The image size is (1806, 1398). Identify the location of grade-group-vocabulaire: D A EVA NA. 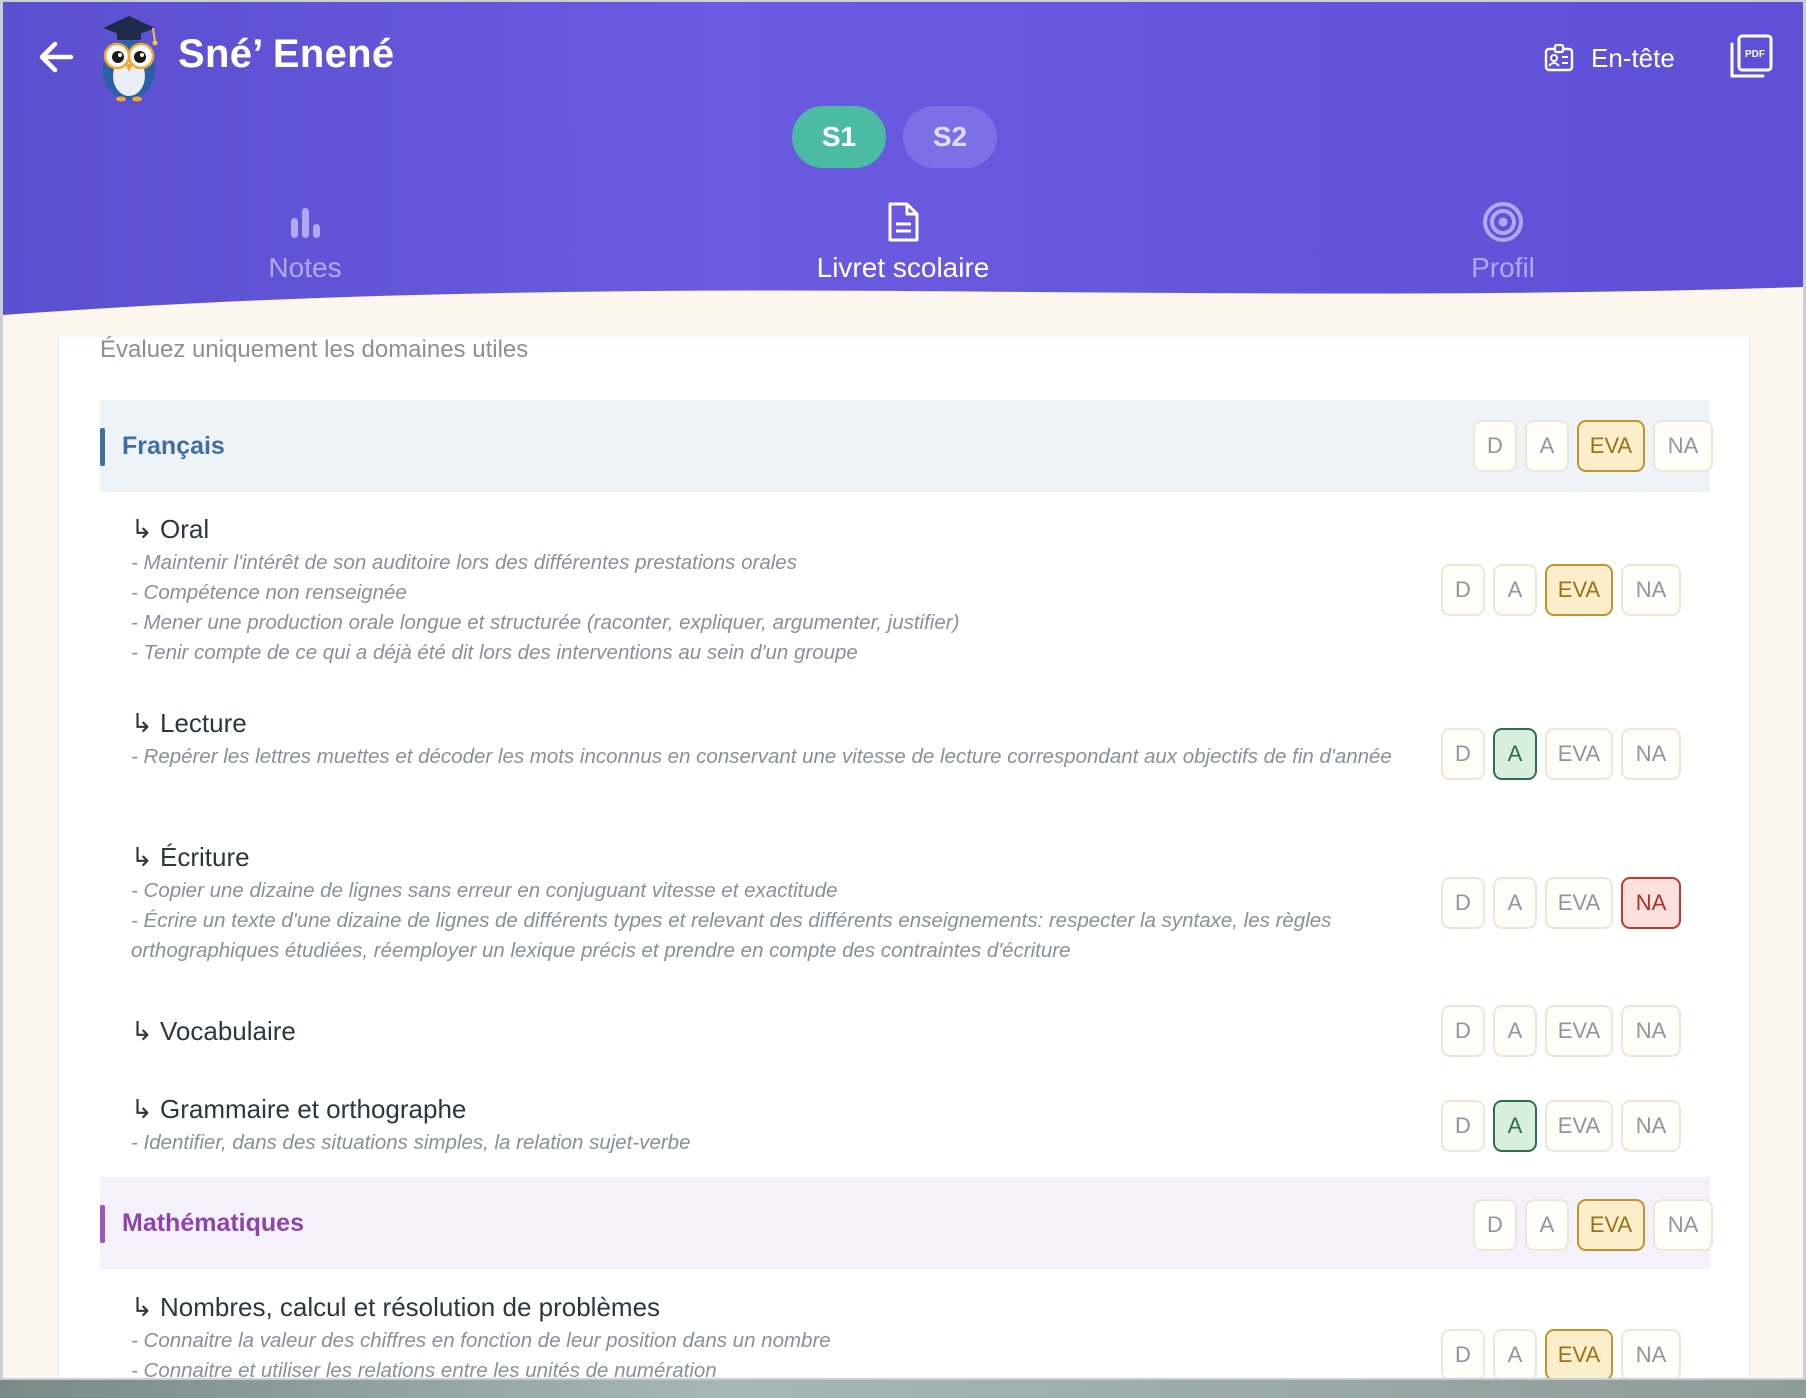
(1561, 1031).